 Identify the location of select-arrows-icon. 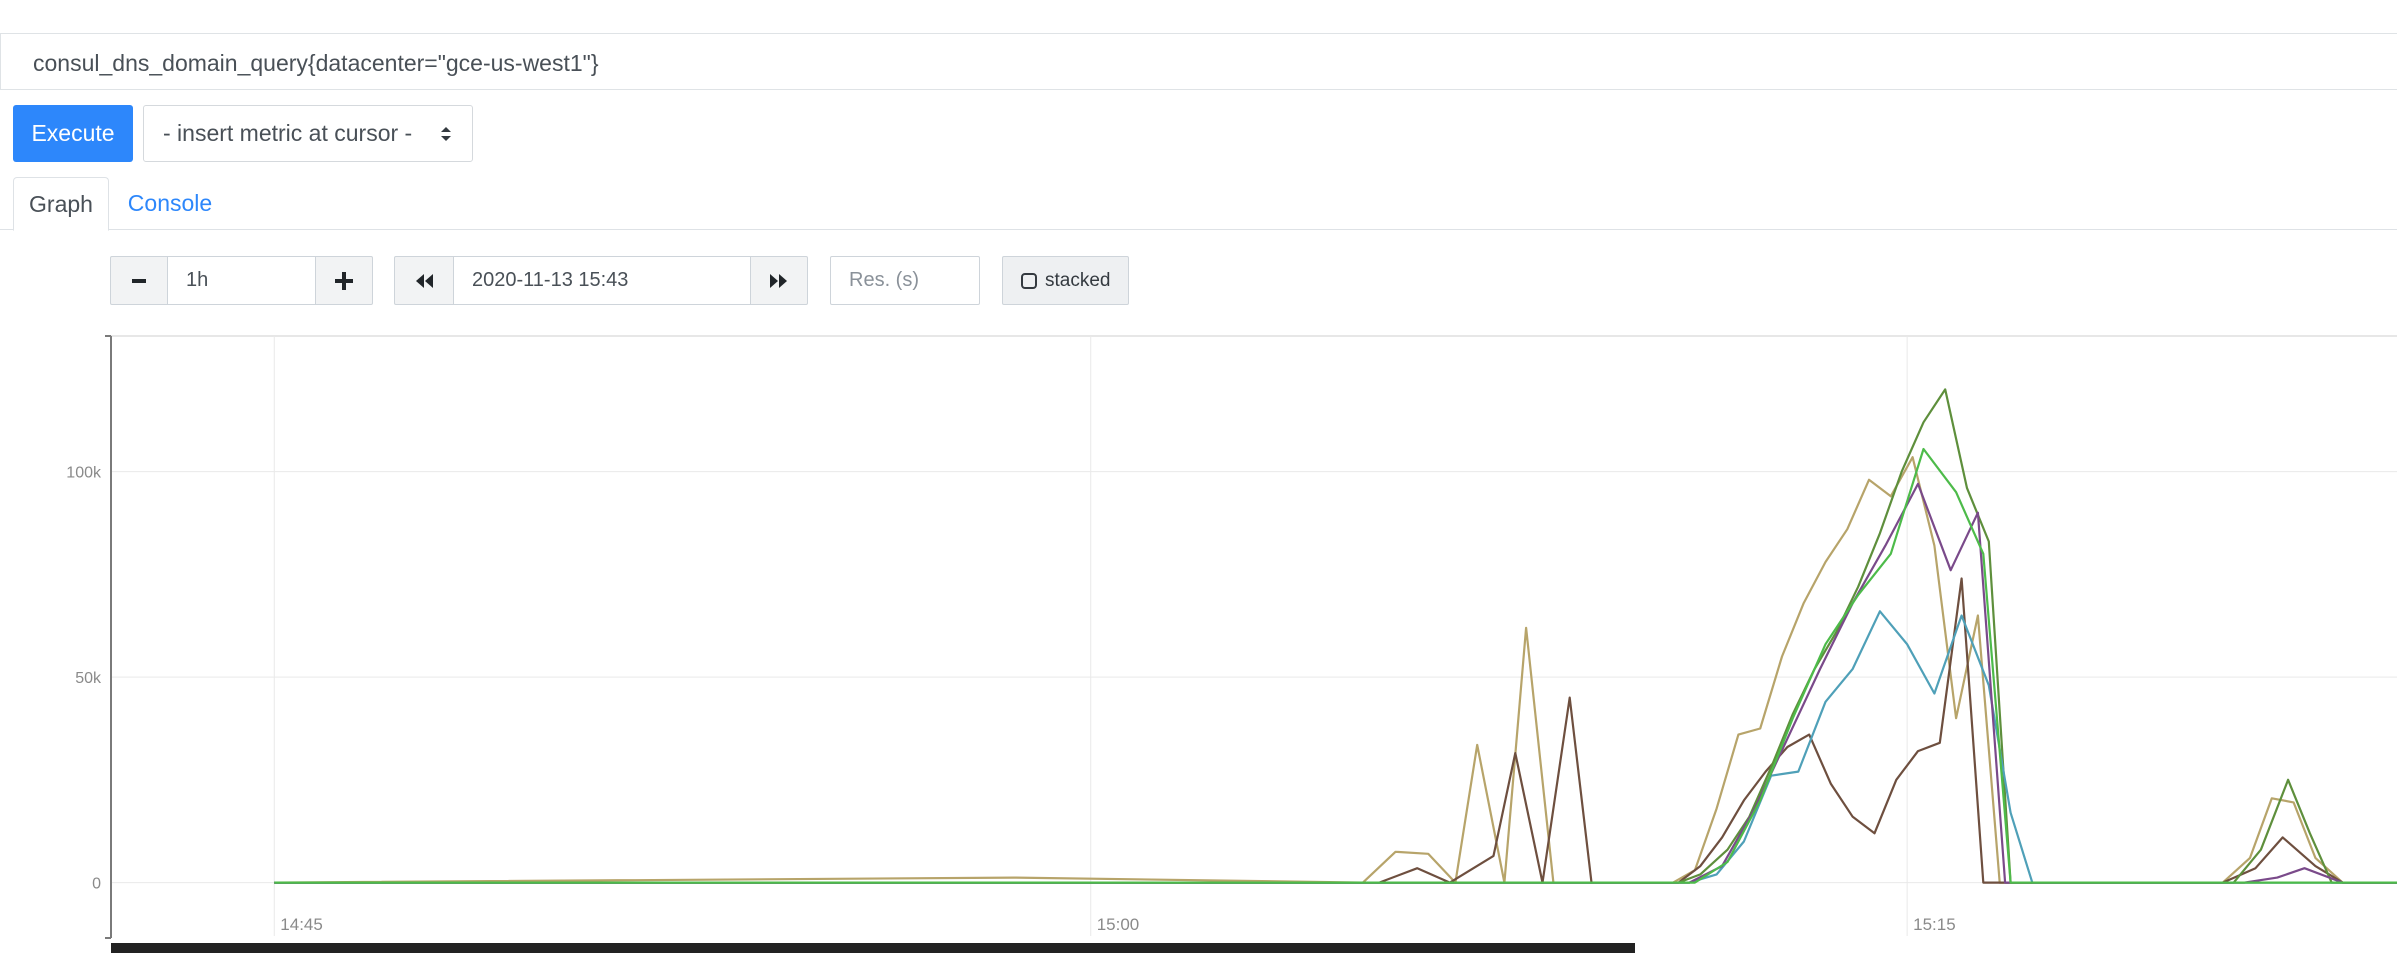
(446, 134).